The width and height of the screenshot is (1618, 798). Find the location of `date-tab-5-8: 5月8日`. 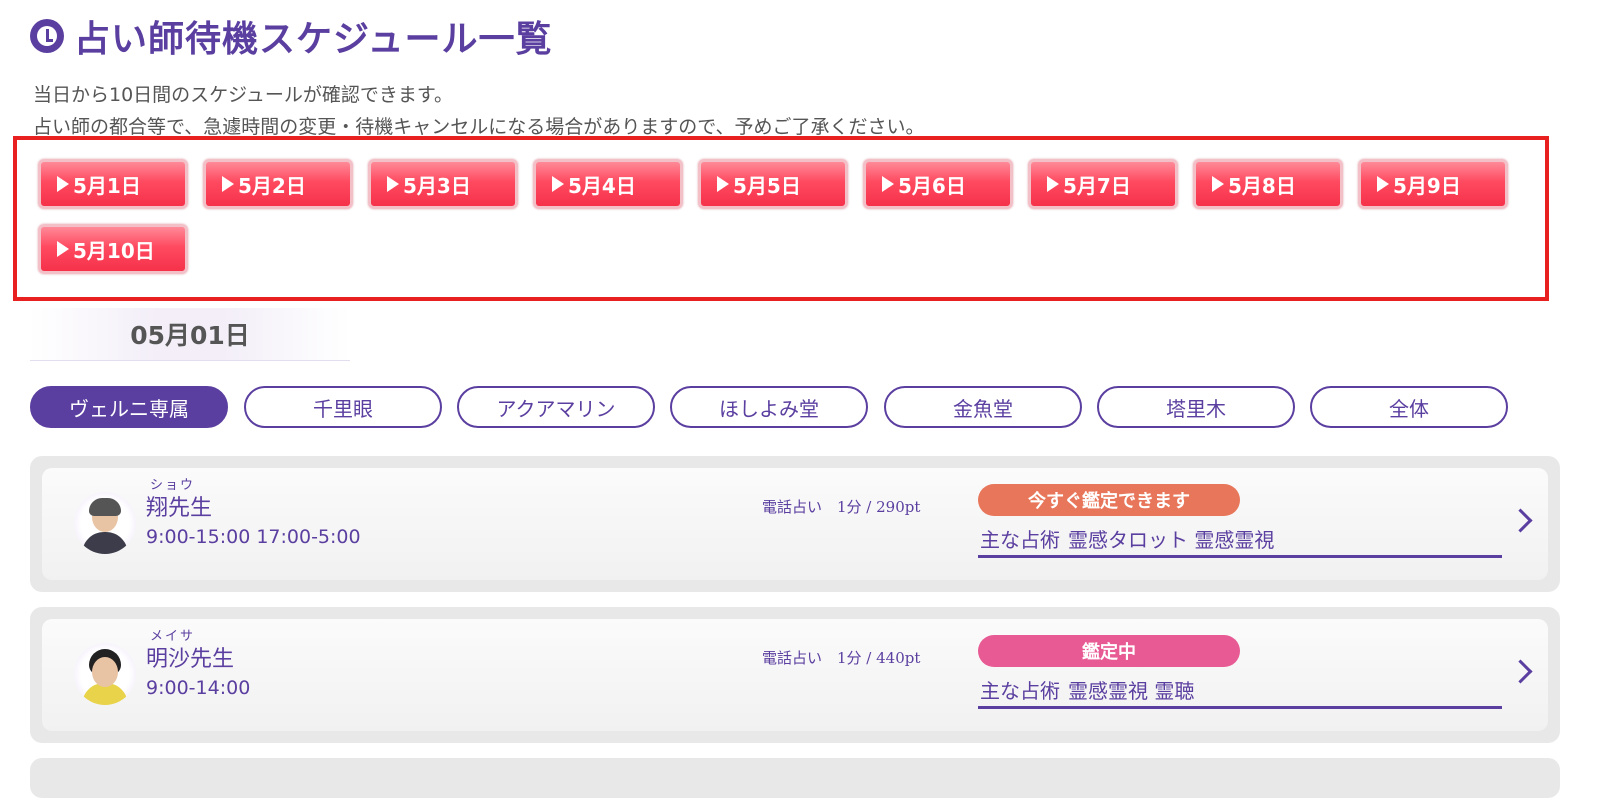

date-tab-5-8: 5月8日 is located at coordinates (1268, 184).